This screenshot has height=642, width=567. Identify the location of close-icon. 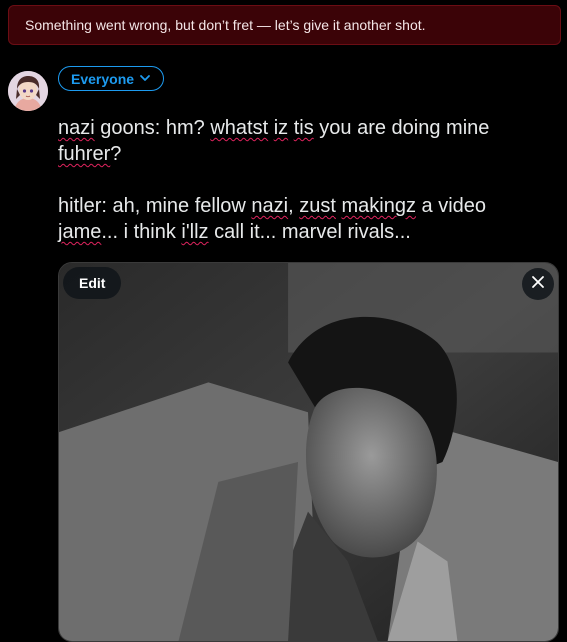
(538, 284).